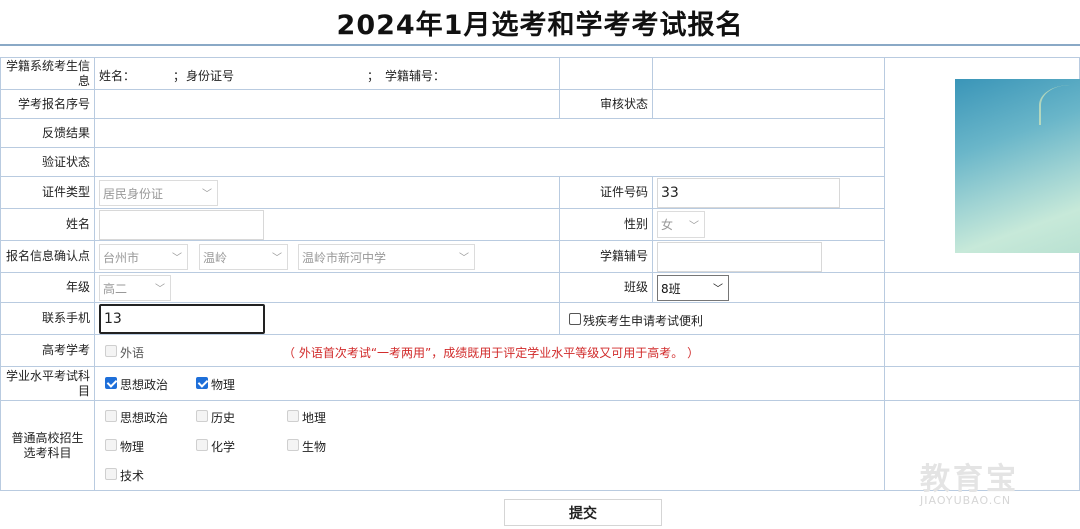 The width and height of the screenshot is (1080, 529). I want to click on academic-physics-label: 物理, so click(223, 385).